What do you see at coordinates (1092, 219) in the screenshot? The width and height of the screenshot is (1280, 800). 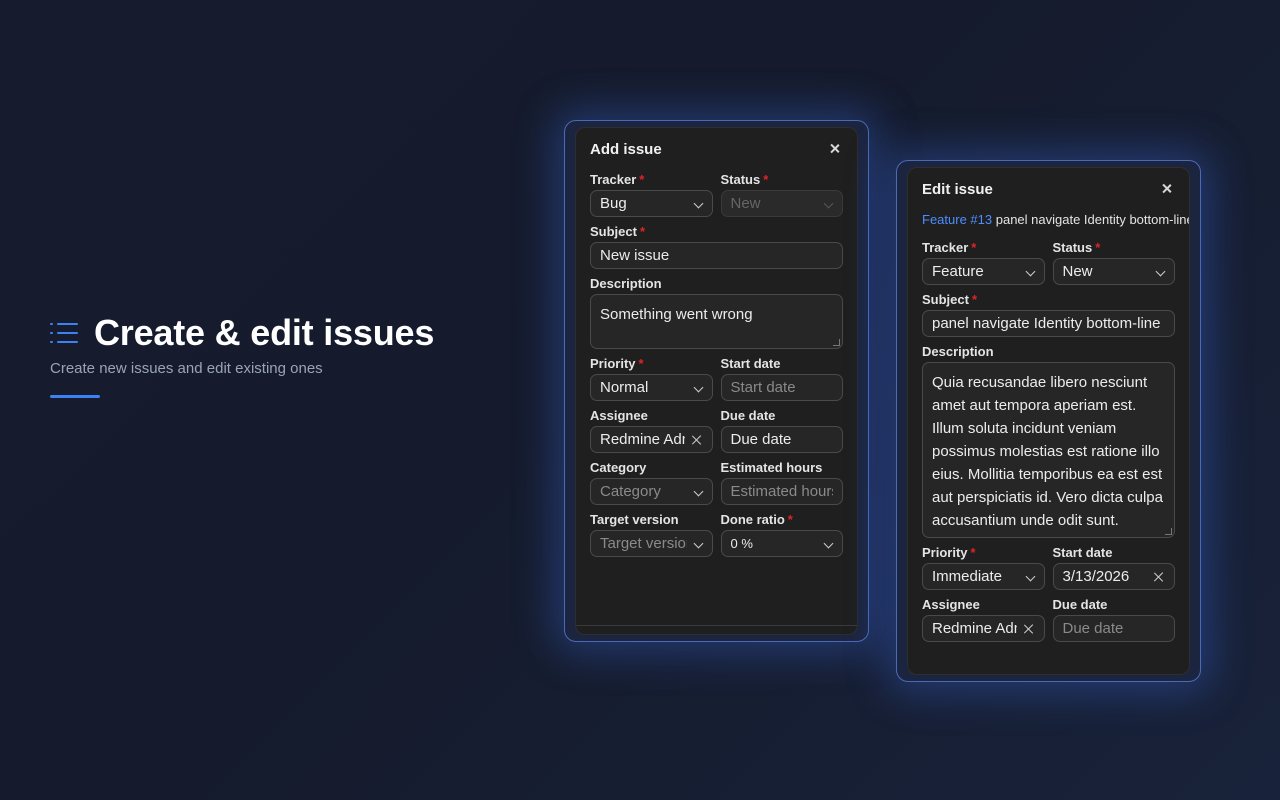 I see `issue-subject-text: panel navigate Identity bottom-line` at bounding box center [1092, 219].